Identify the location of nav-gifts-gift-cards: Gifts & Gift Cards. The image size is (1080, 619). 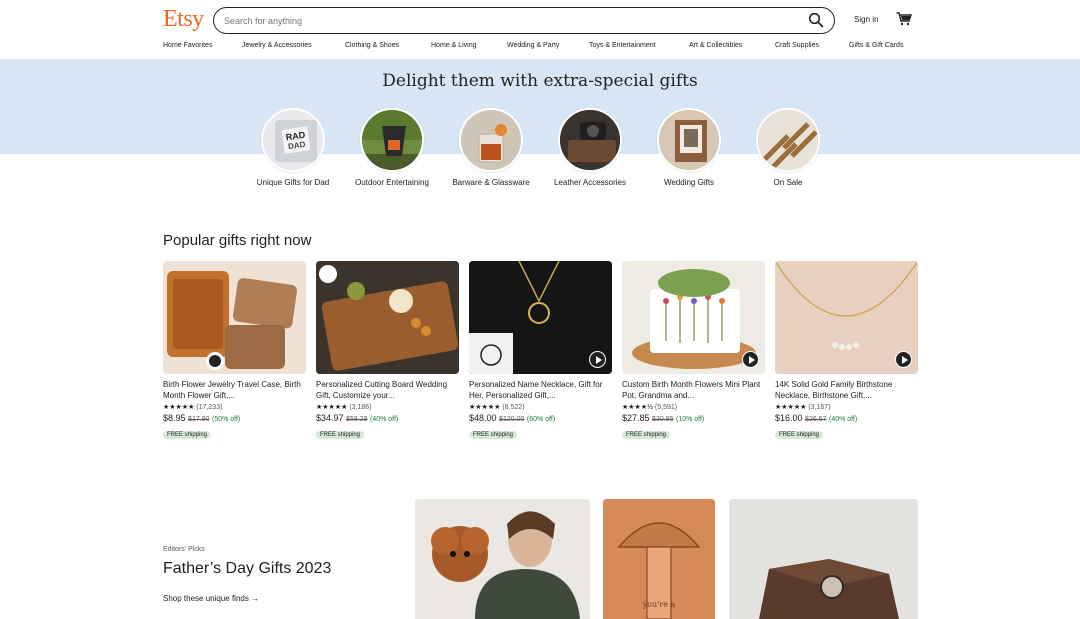
(876, 45).